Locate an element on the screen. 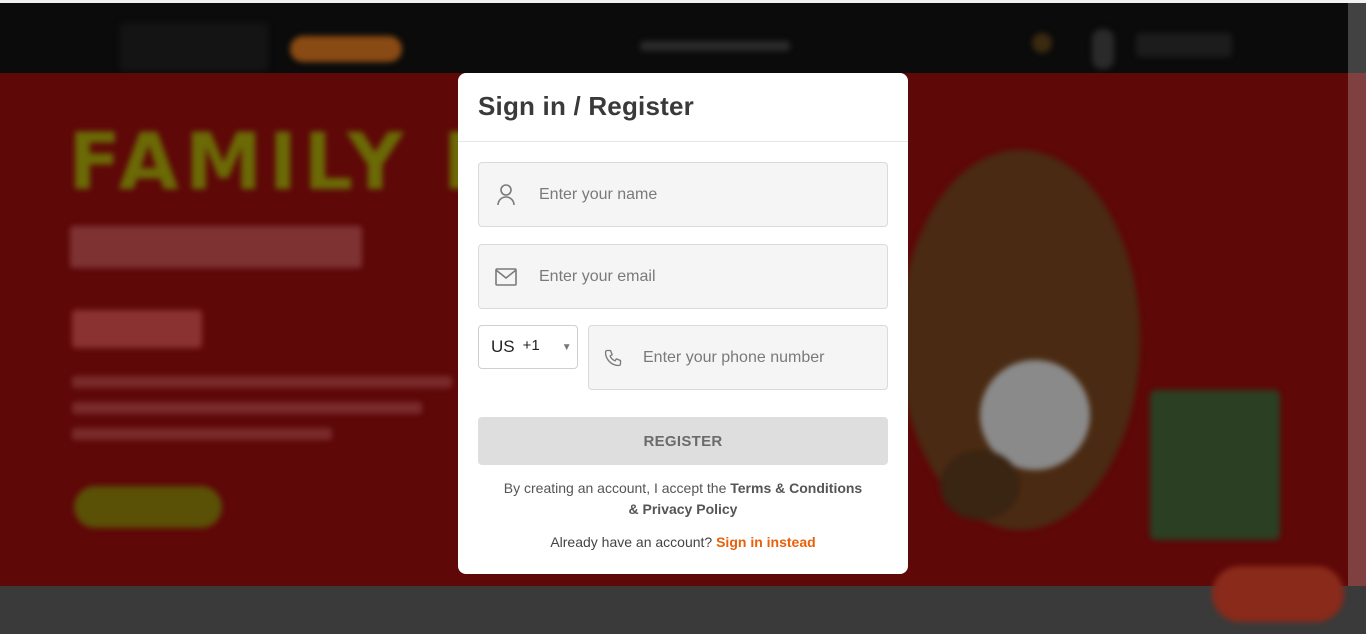 This screenshot has height=634, width=1366. signin-link: Sign in instead is located at coordinates (766, 542).